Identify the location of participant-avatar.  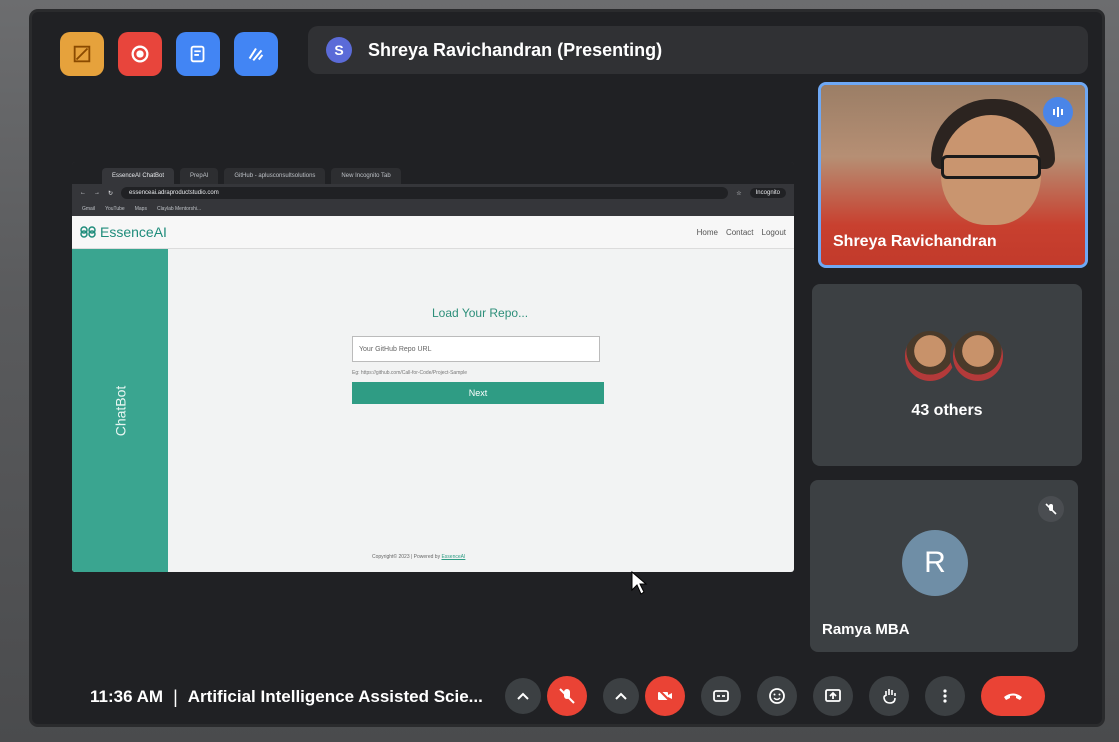
(978, 356).